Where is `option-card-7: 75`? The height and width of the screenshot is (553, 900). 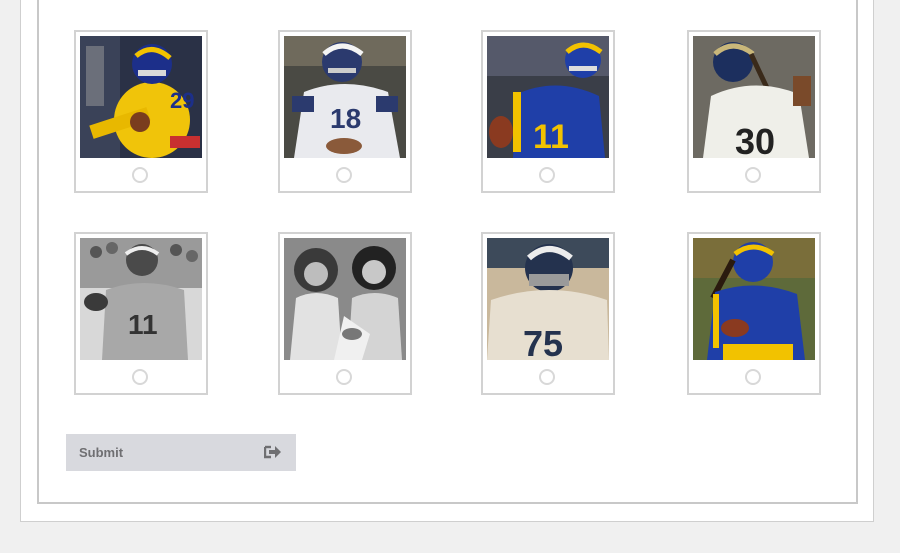 option-card-7: 75 is located at coordinates (548, 313).